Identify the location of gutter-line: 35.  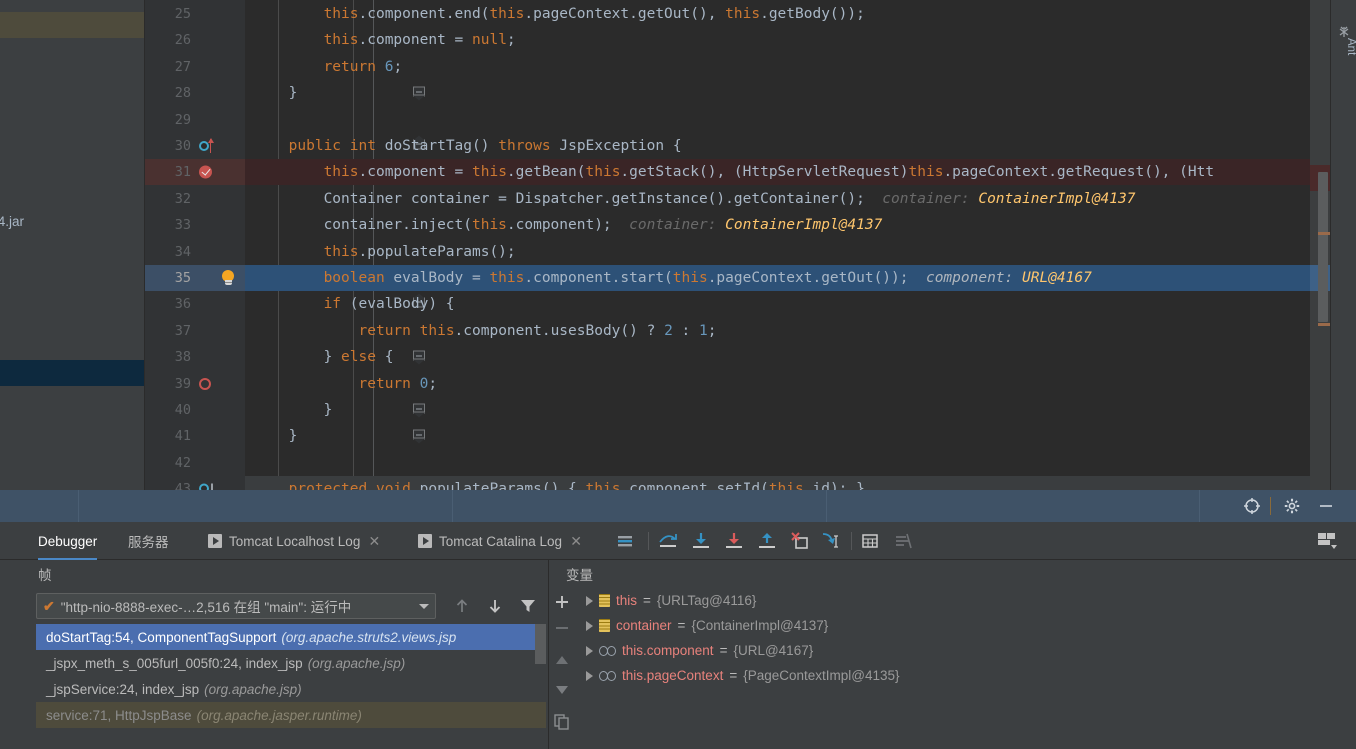
(195, 278).